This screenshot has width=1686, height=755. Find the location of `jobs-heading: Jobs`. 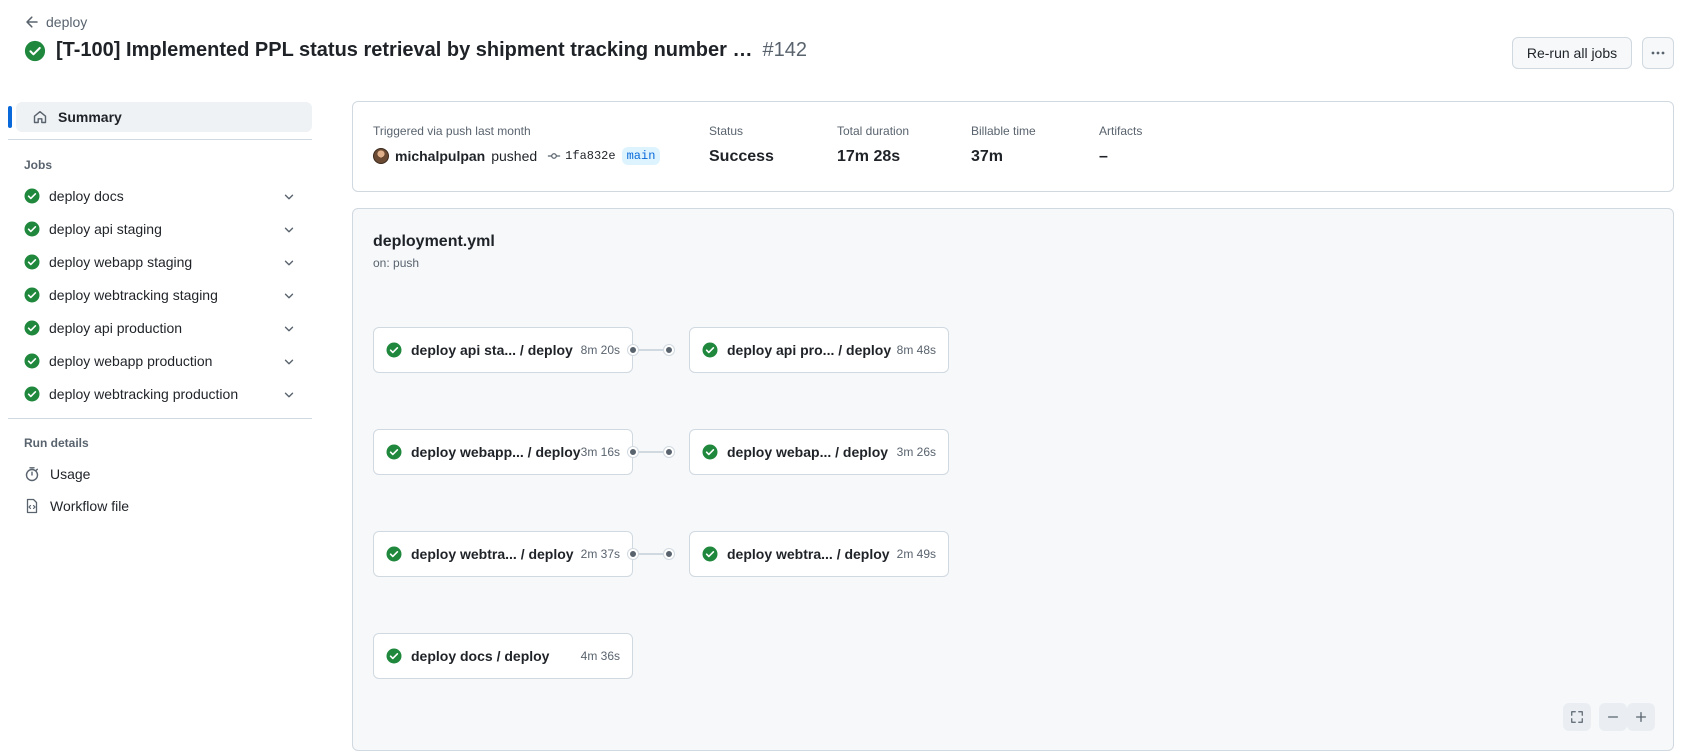

jobs-heading: Jobs is located at coordinates (38, 165).